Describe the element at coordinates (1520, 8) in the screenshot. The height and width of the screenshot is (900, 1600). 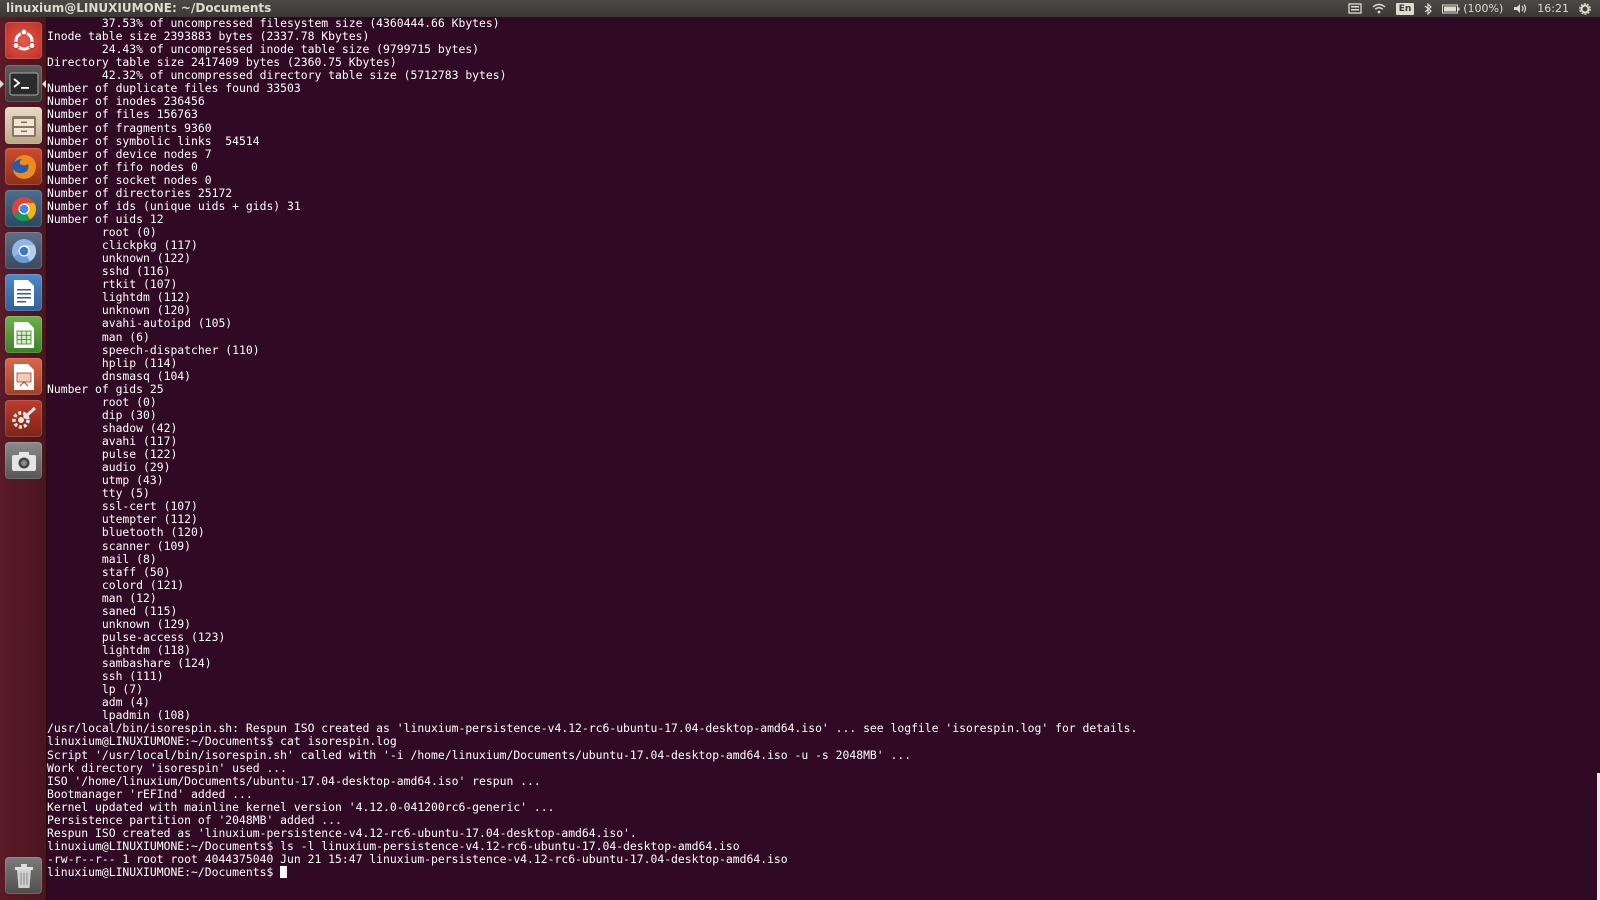
I see `volume-icon` at that location.